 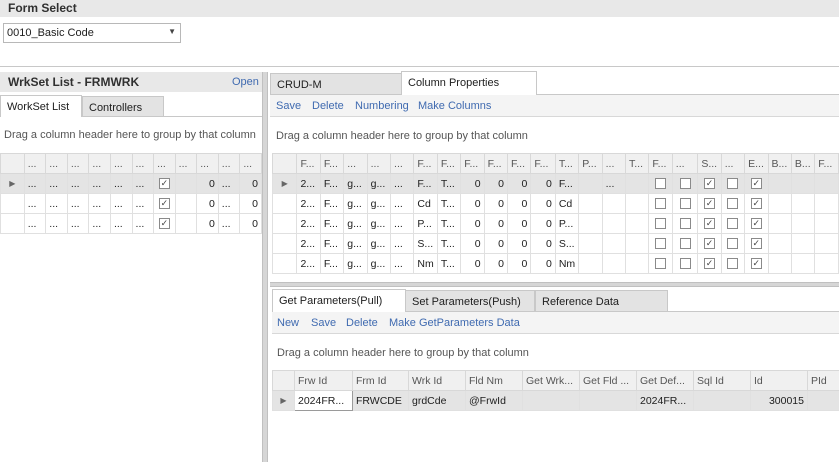 I want to click on column-header: Frw Id, so click(x=323, y=380).